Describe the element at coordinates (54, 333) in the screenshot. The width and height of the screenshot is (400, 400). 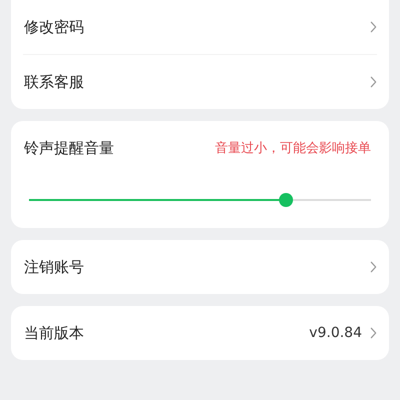
I see `row-label: 当前版本` at that location.